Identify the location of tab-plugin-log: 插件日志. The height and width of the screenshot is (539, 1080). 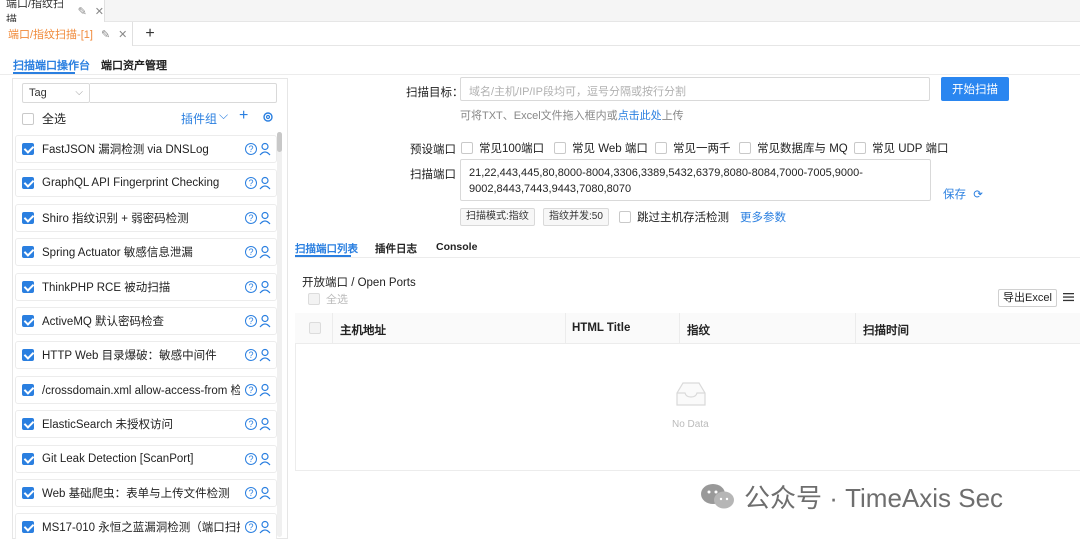
(396, 248).